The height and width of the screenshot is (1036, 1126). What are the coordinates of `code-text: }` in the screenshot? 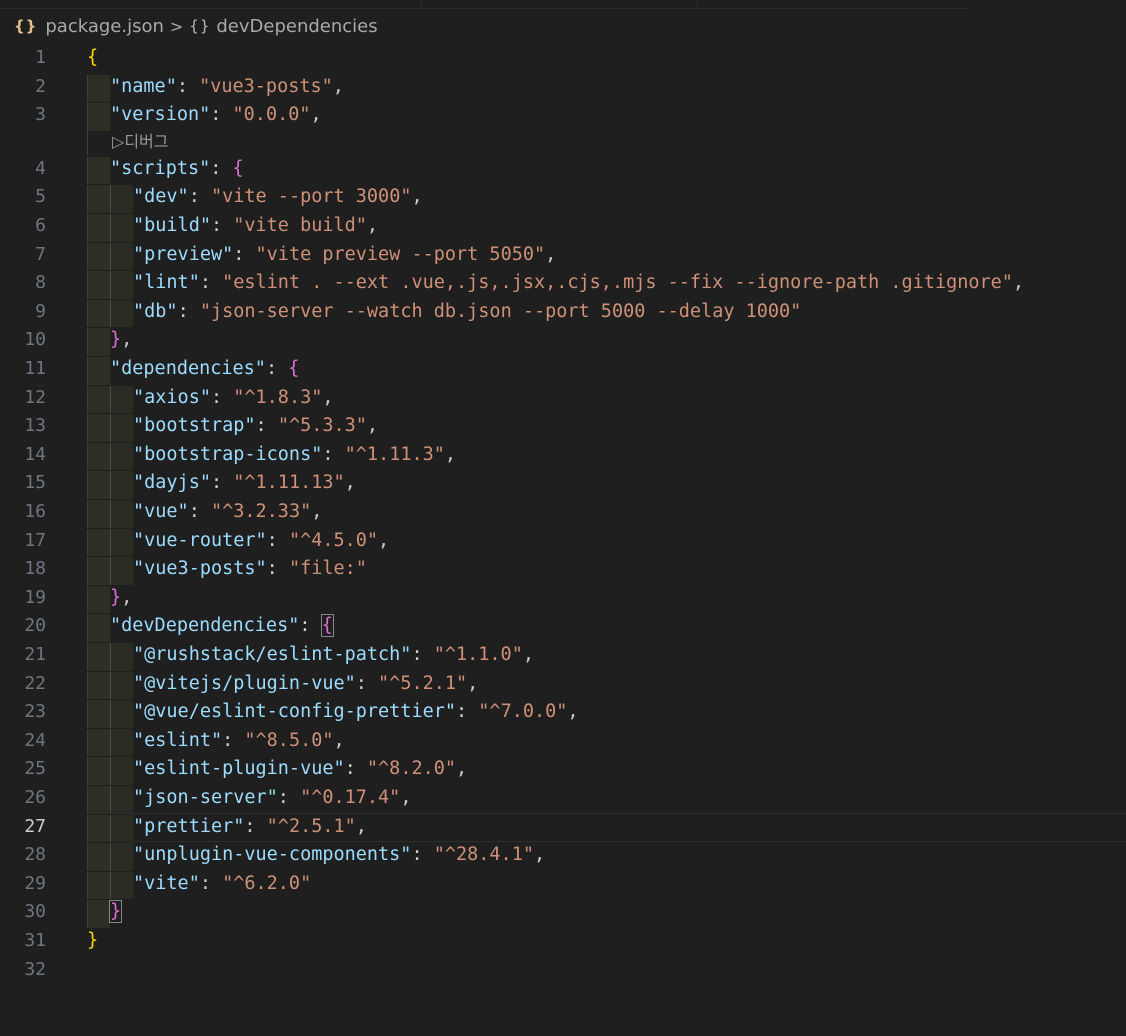 It's located at (92, 941).